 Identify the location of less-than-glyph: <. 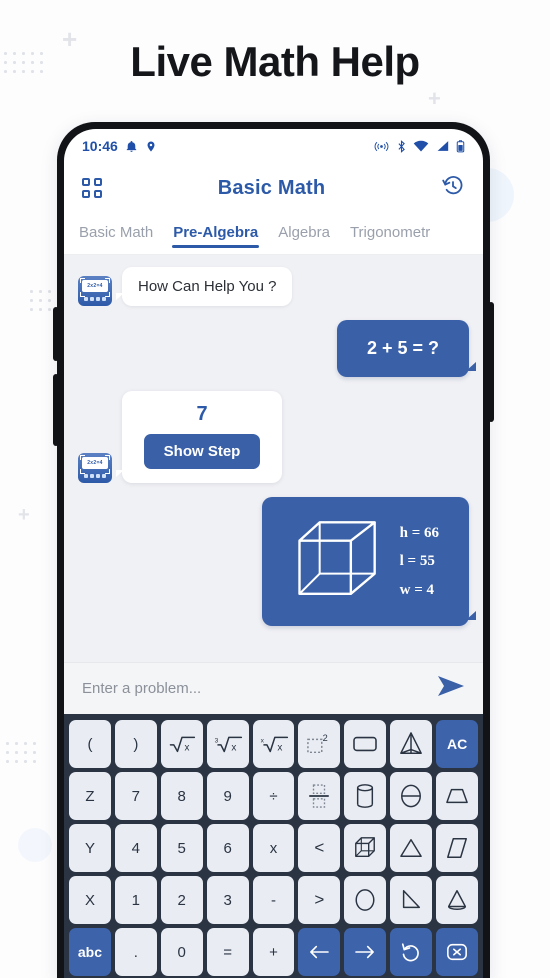
(319, 847).